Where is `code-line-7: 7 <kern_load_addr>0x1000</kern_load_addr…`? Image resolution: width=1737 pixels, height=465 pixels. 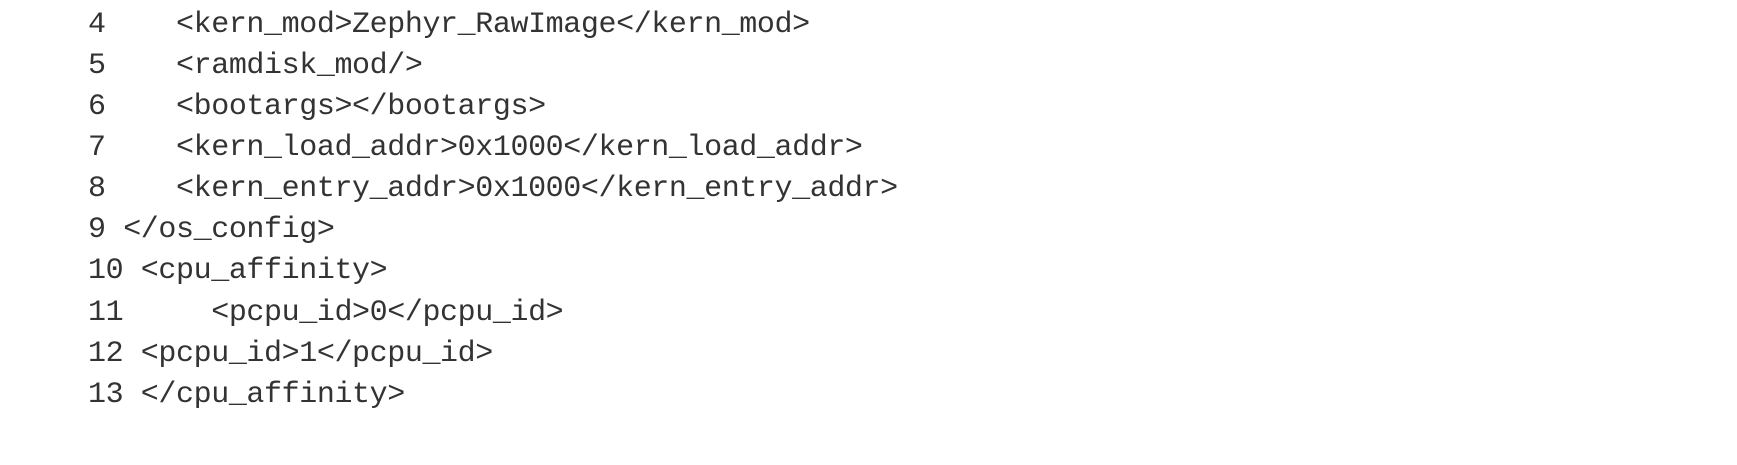
code-line-7: 7 <kern_load_addr>0x1000</kern_load_addr… is located at coordinates (475, 148).